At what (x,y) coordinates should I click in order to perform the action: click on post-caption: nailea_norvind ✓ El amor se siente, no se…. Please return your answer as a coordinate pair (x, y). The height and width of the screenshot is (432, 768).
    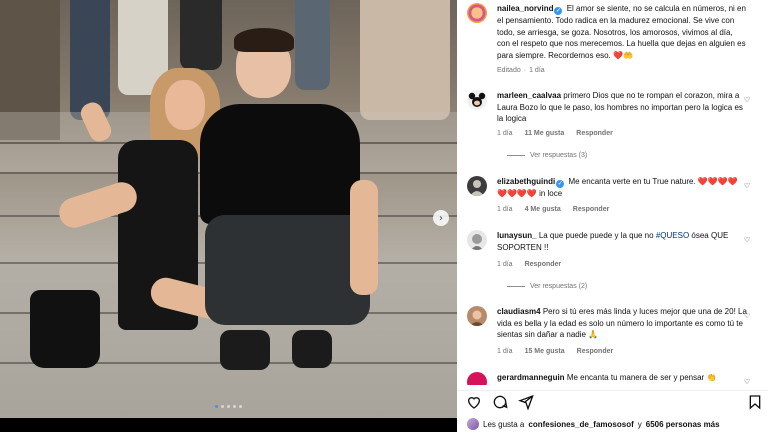
    Looking at the image, I should click on (612, 40).